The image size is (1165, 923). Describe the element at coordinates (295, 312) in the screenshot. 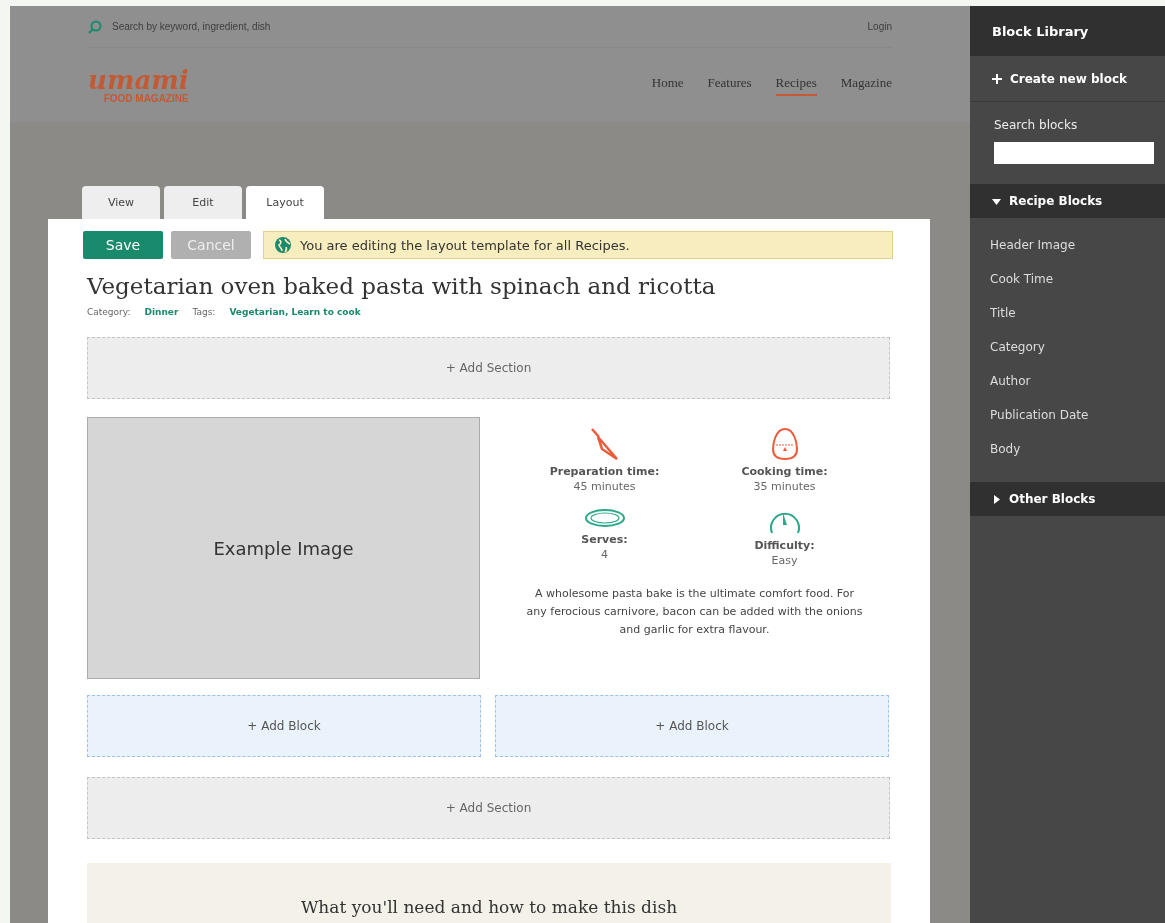

I see `tags-link: Vegetarian, Learn to cook` at that location.